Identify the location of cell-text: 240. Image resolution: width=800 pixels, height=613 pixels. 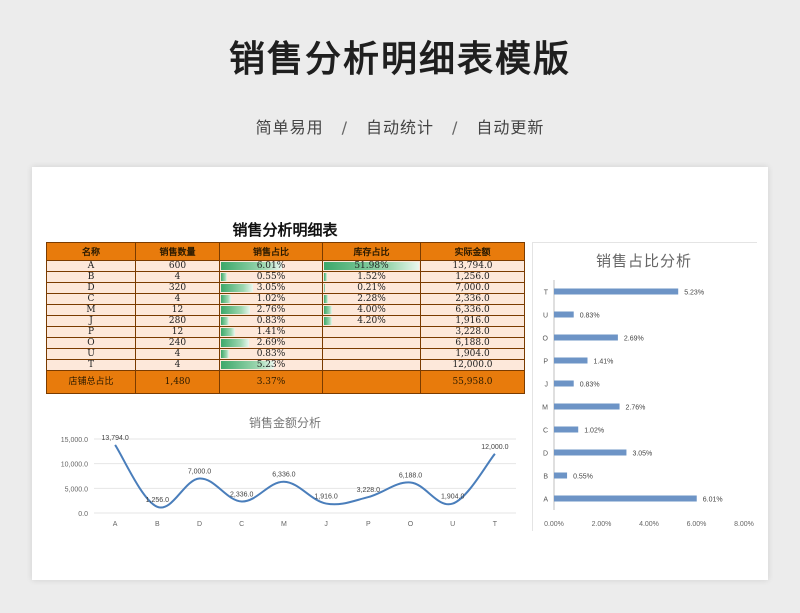
(177, 343).